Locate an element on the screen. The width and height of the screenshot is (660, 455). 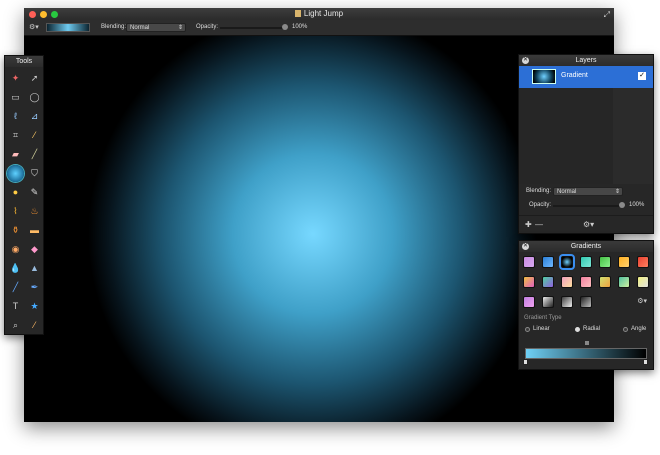
tool-button: ⌕ is located at coordinates (15, 325).